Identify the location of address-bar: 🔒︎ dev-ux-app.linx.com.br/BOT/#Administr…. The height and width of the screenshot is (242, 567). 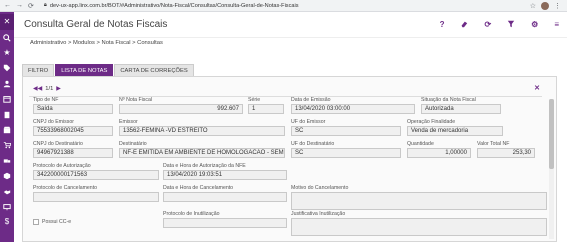
(171, 5).